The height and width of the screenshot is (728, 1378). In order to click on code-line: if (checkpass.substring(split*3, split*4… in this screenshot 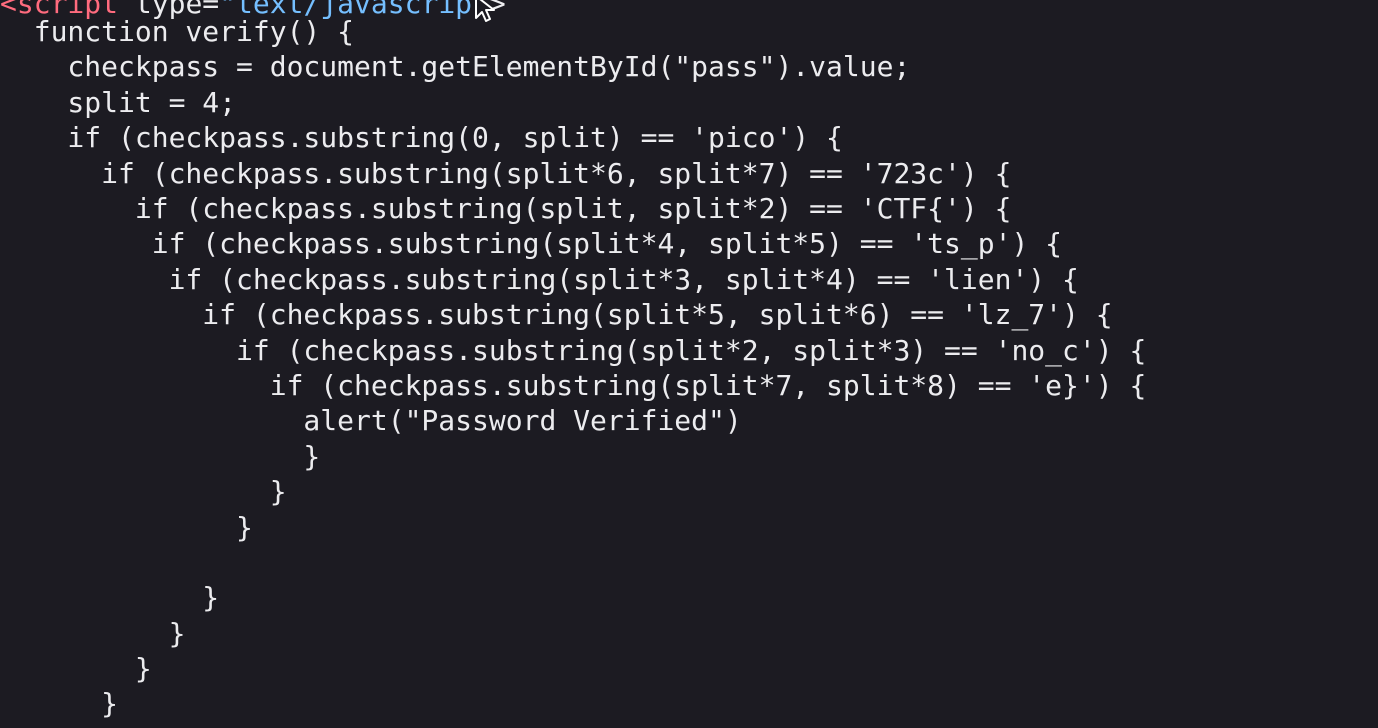, I will do `click(539, 279)`.